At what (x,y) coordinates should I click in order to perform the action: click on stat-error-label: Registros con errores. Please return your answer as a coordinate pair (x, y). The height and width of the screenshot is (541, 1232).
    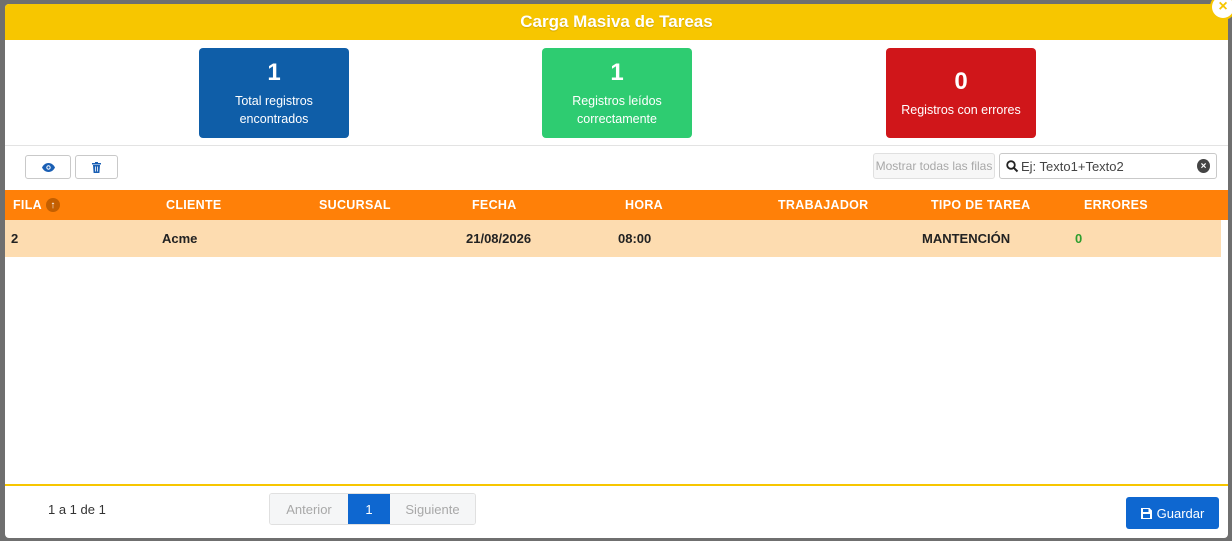
    Looking at the image, I should click on (961, 110).